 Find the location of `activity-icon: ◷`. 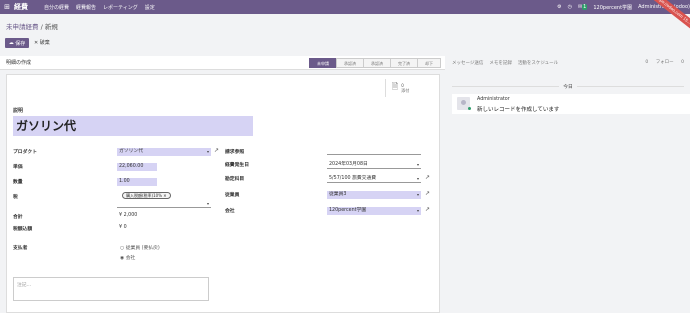

activity-icon: ◷ is located at coordinates (570, 7).